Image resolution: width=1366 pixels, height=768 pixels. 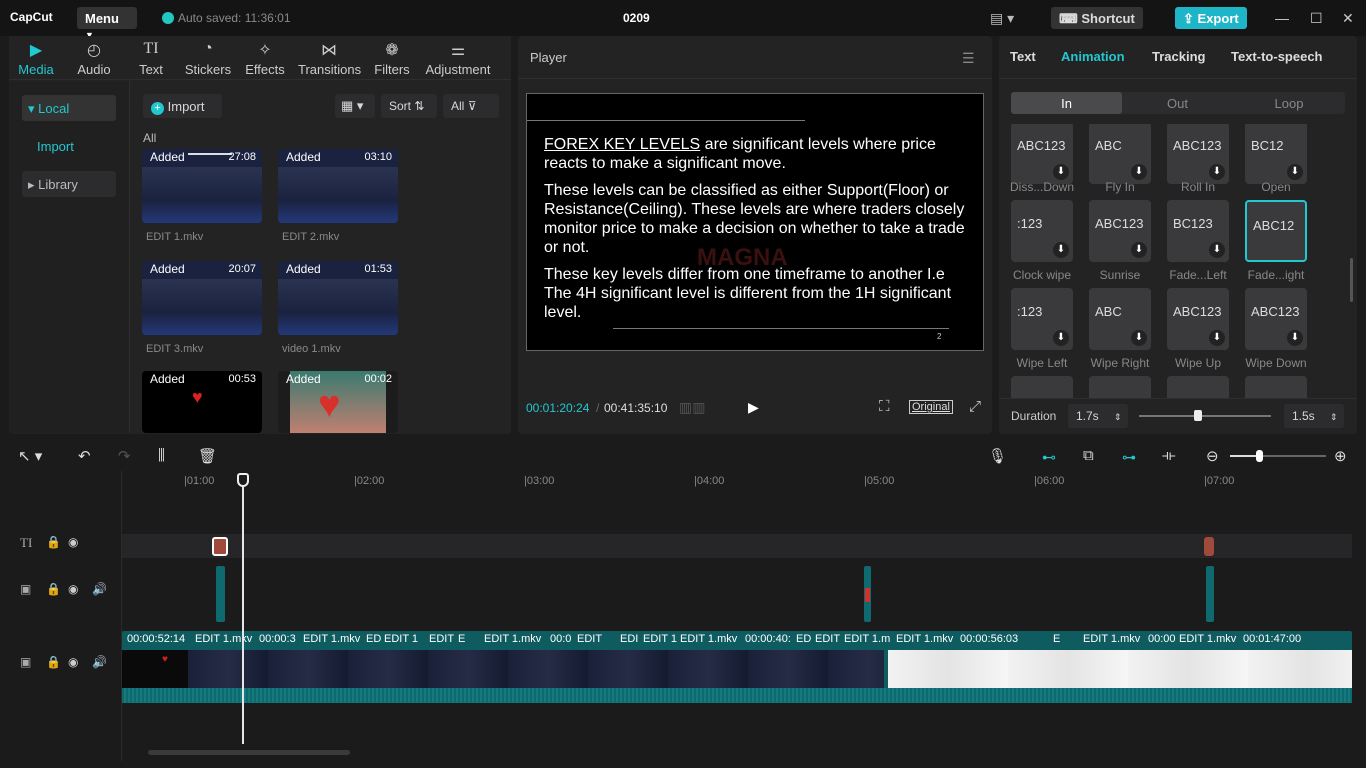 What do you see at coordinates (202, 298) in the screenshot?
I see `media-item-edit-3: Added 20:07` at bounding box center [202, 298].